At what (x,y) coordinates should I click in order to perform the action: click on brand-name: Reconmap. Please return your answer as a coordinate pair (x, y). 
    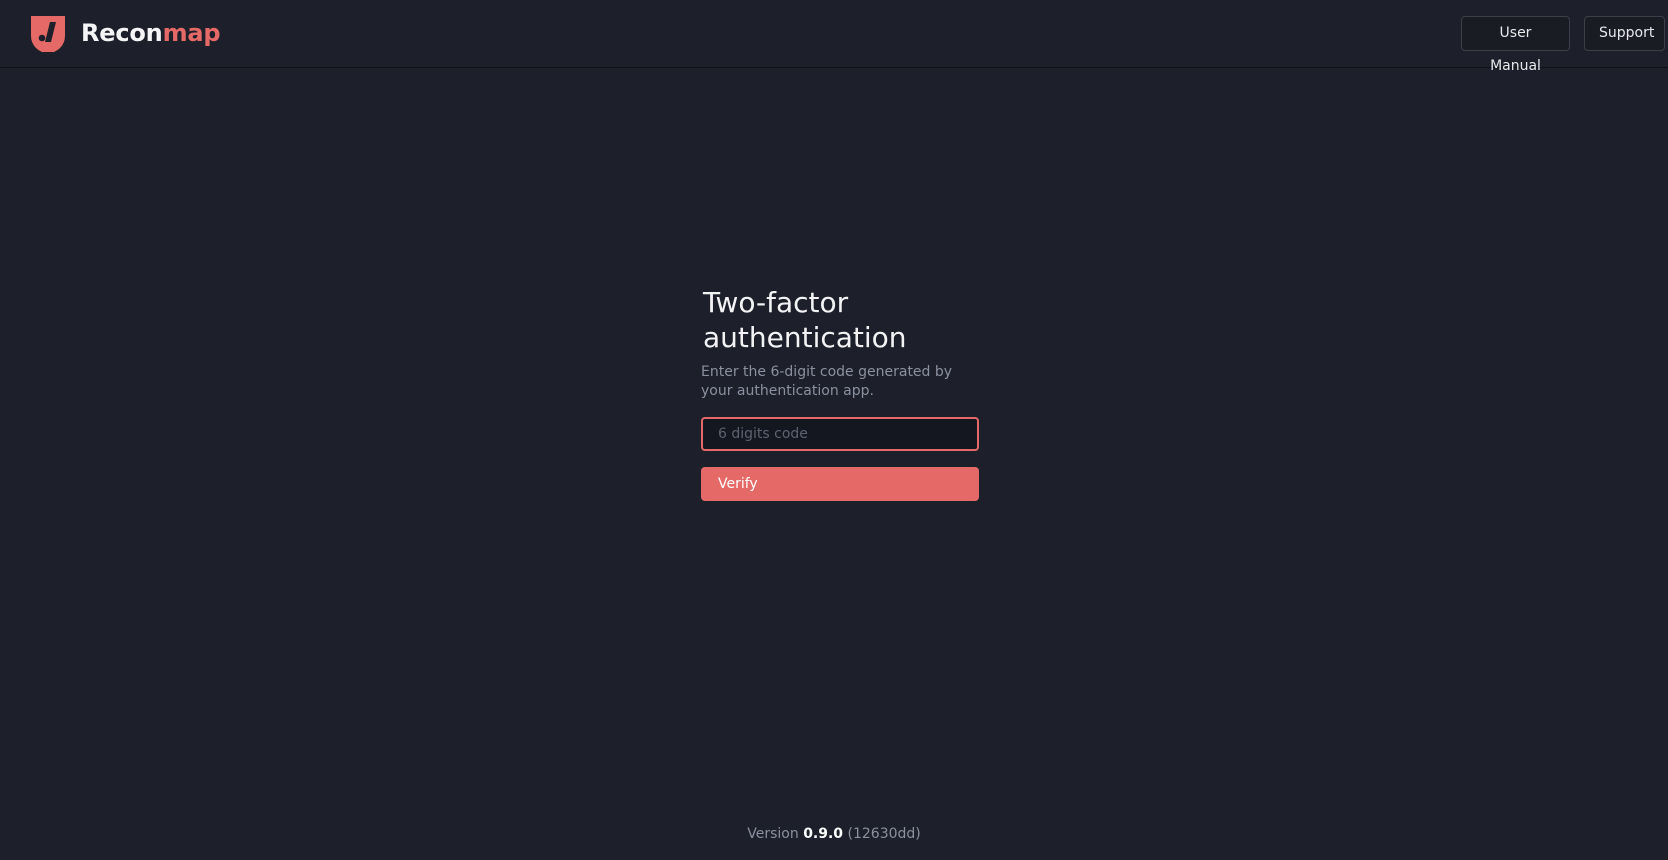
    Looking at the image, I should click on (151, 33).